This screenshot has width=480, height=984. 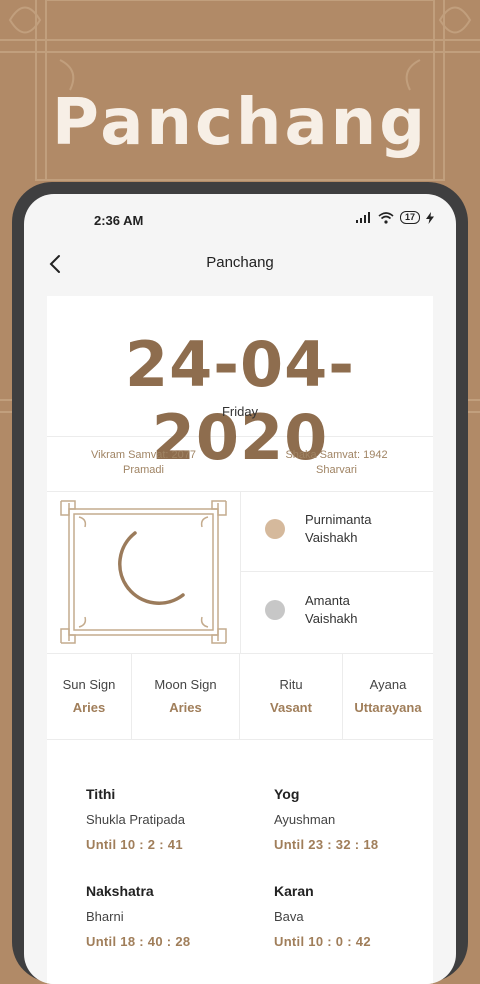 I want to click on status-time: 2:36 AM, so click(x=119, y=220).